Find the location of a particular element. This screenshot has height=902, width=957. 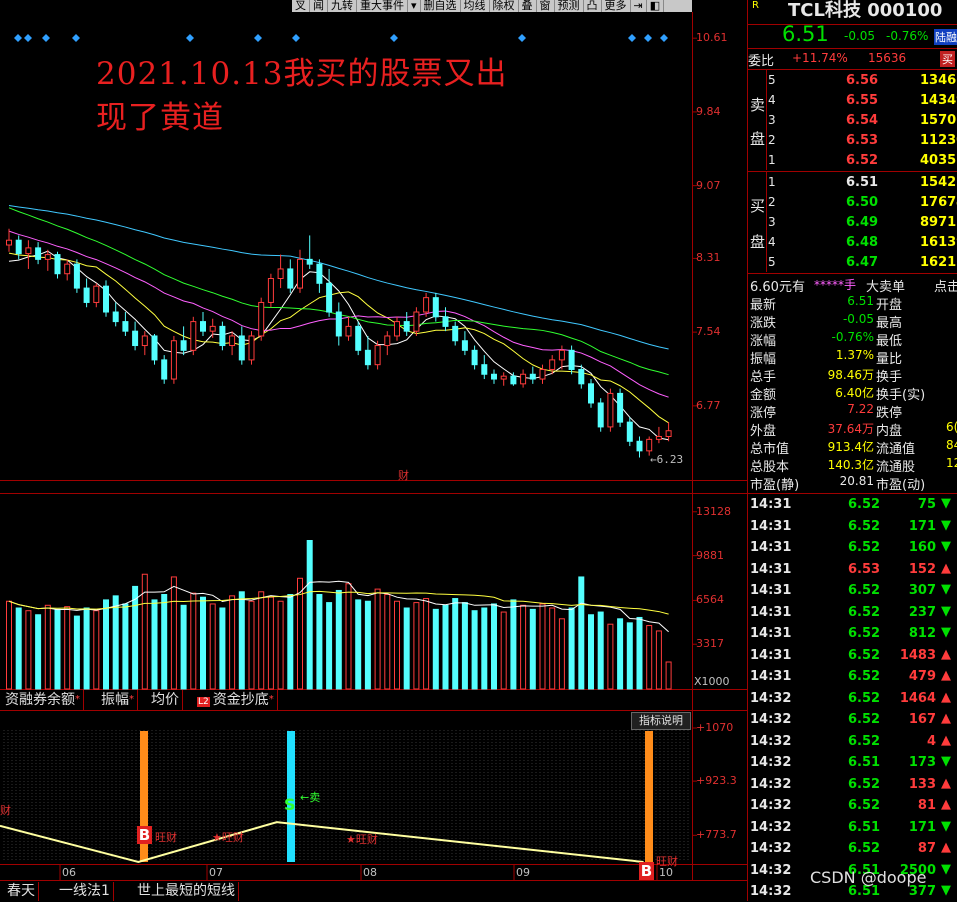

stat-value-2: 84 is located at coordinates (951, 445).